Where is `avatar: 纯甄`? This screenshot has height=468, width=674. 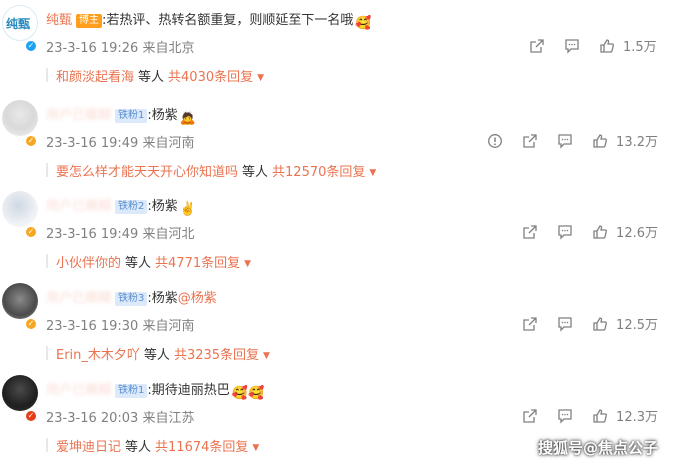
avatar: 纯甄 is located at coordinates (20, 23).